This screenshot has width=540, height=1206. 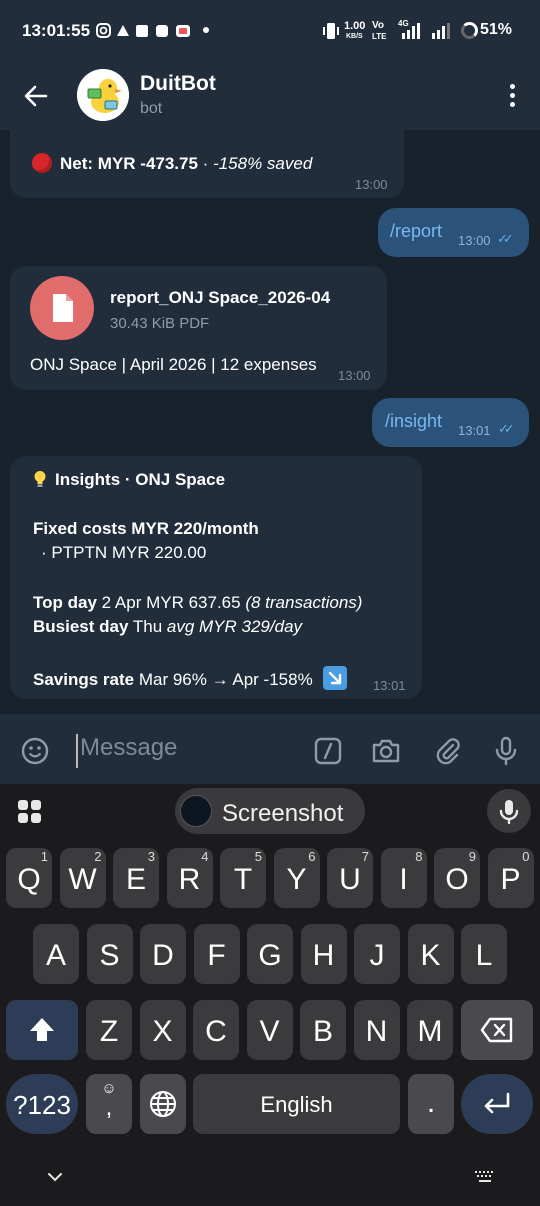 What do you see at coordinates (109, 1104) in the screenshot?
I see `emoji-comma-key: ☺ ,` at bounding box center [109, 1104].